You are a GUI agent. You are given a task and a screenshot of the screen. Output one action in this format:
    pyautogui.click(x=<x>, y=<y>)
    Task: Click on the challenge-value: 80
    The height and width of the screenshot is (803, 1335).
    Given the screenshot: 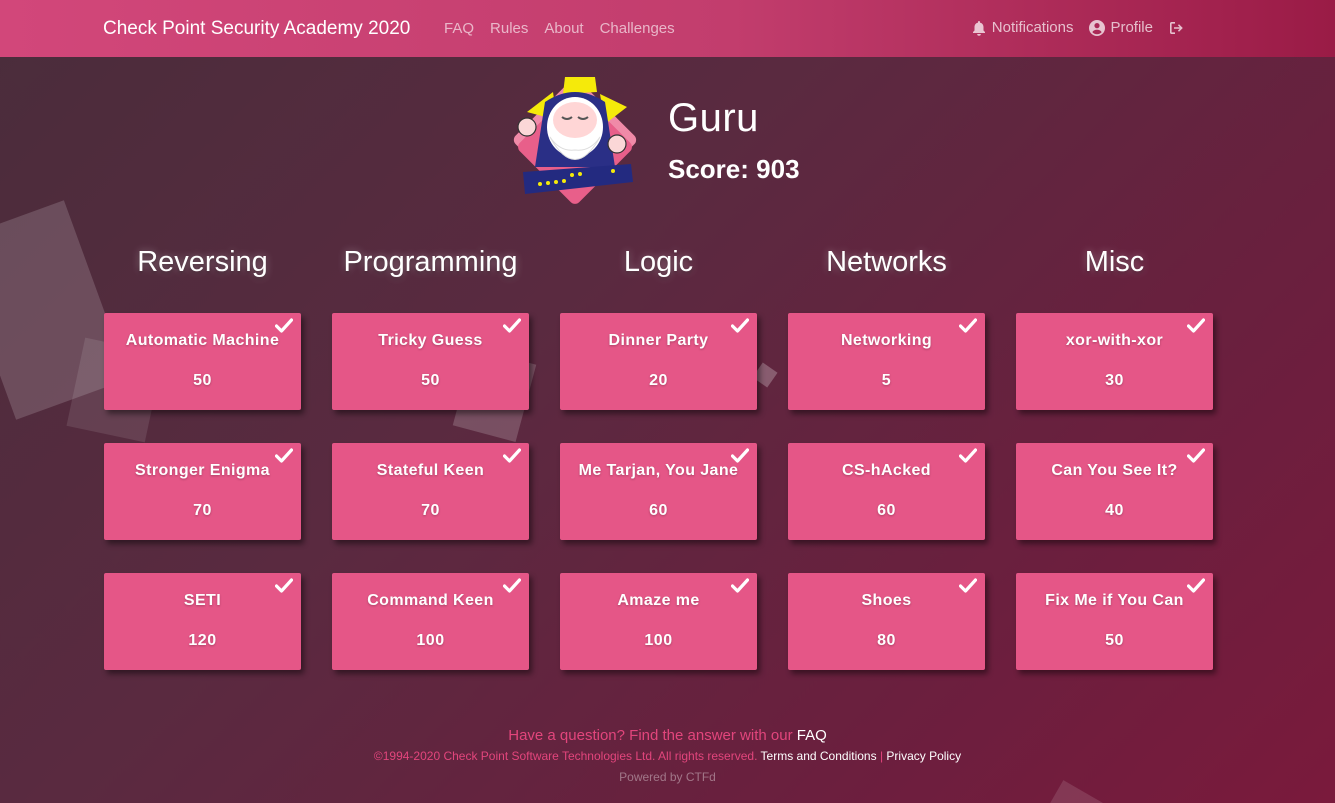 What is the action you would take?
    pyautogui.click(x=886, y=640)
    